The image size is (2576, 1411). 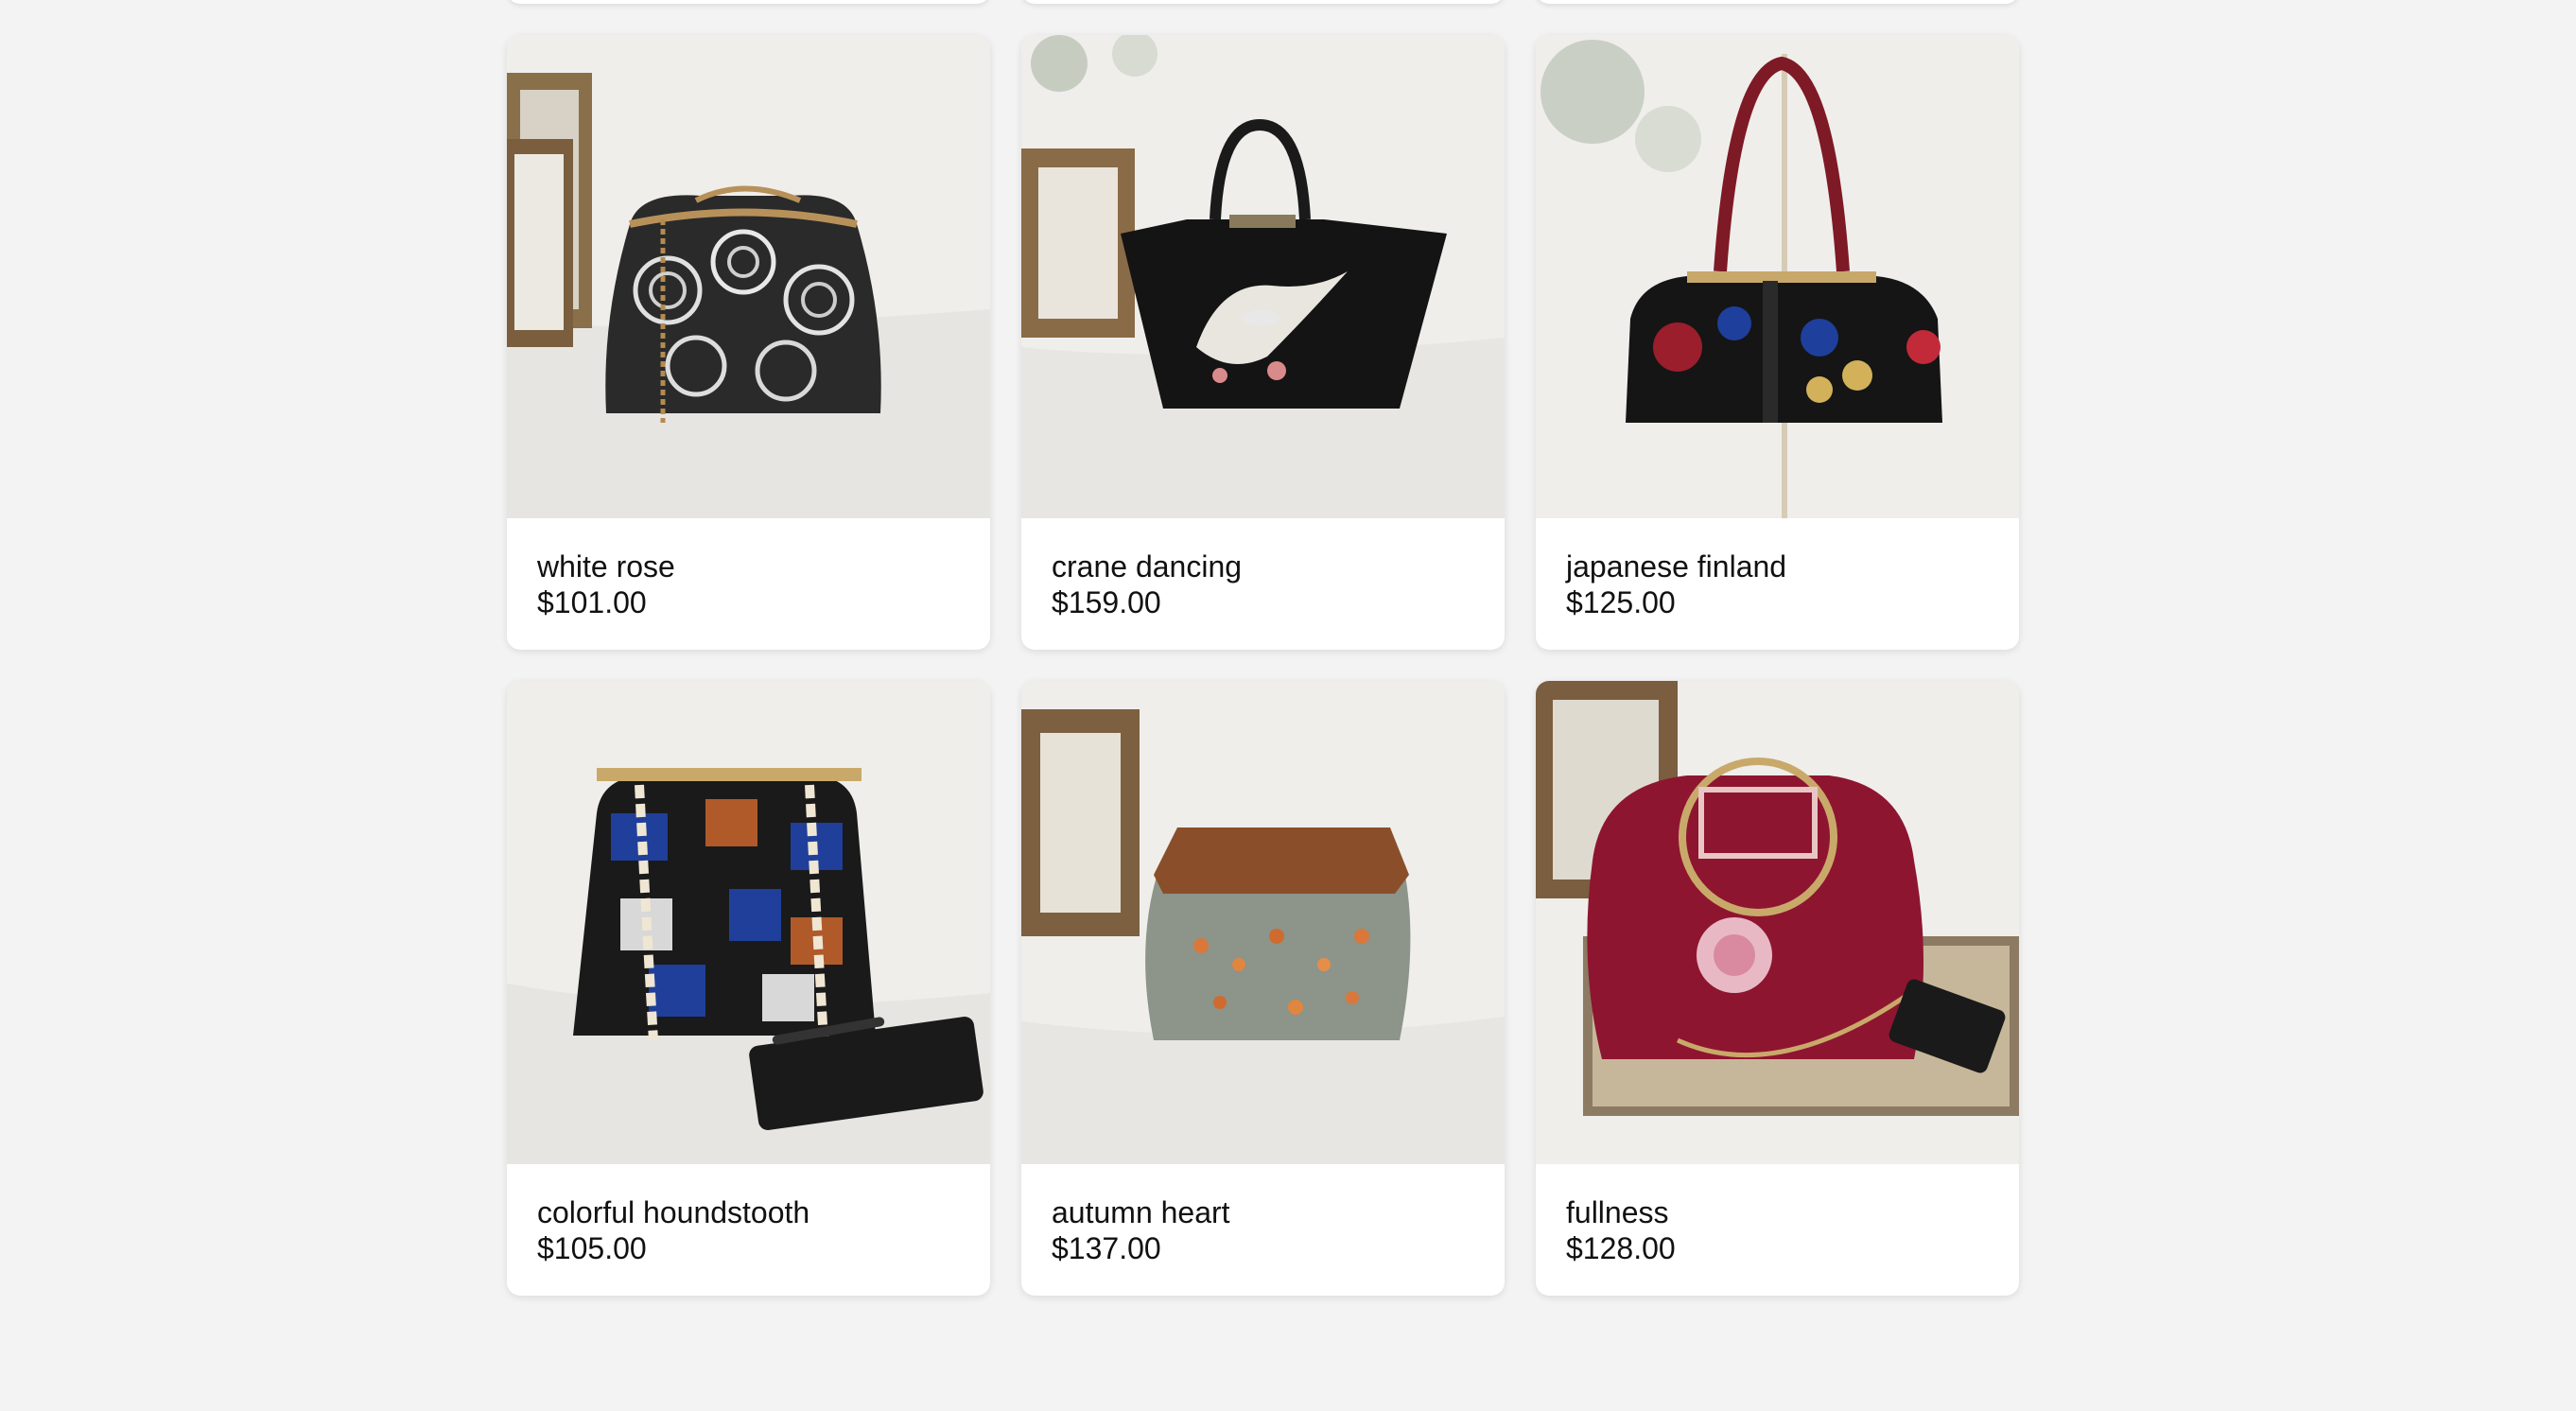 What do you see at coordinates (1263, 1212) in the screenshot?
I see `product-name: autumn heart` at bounding box center [1263, 1212].